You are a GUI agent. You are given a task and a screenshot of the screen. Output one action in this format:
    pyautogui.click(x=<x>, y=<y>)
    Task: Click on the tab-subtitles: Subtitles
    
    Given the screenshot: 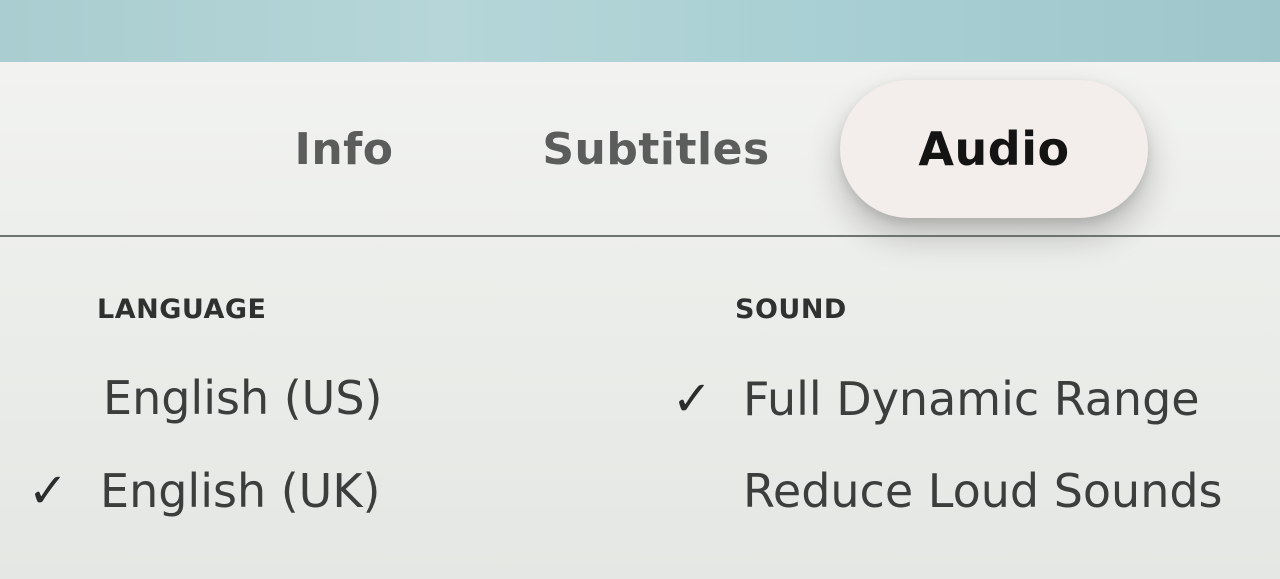 What is the action you would take?
    pyautogui.click(x=656, y=149)
    